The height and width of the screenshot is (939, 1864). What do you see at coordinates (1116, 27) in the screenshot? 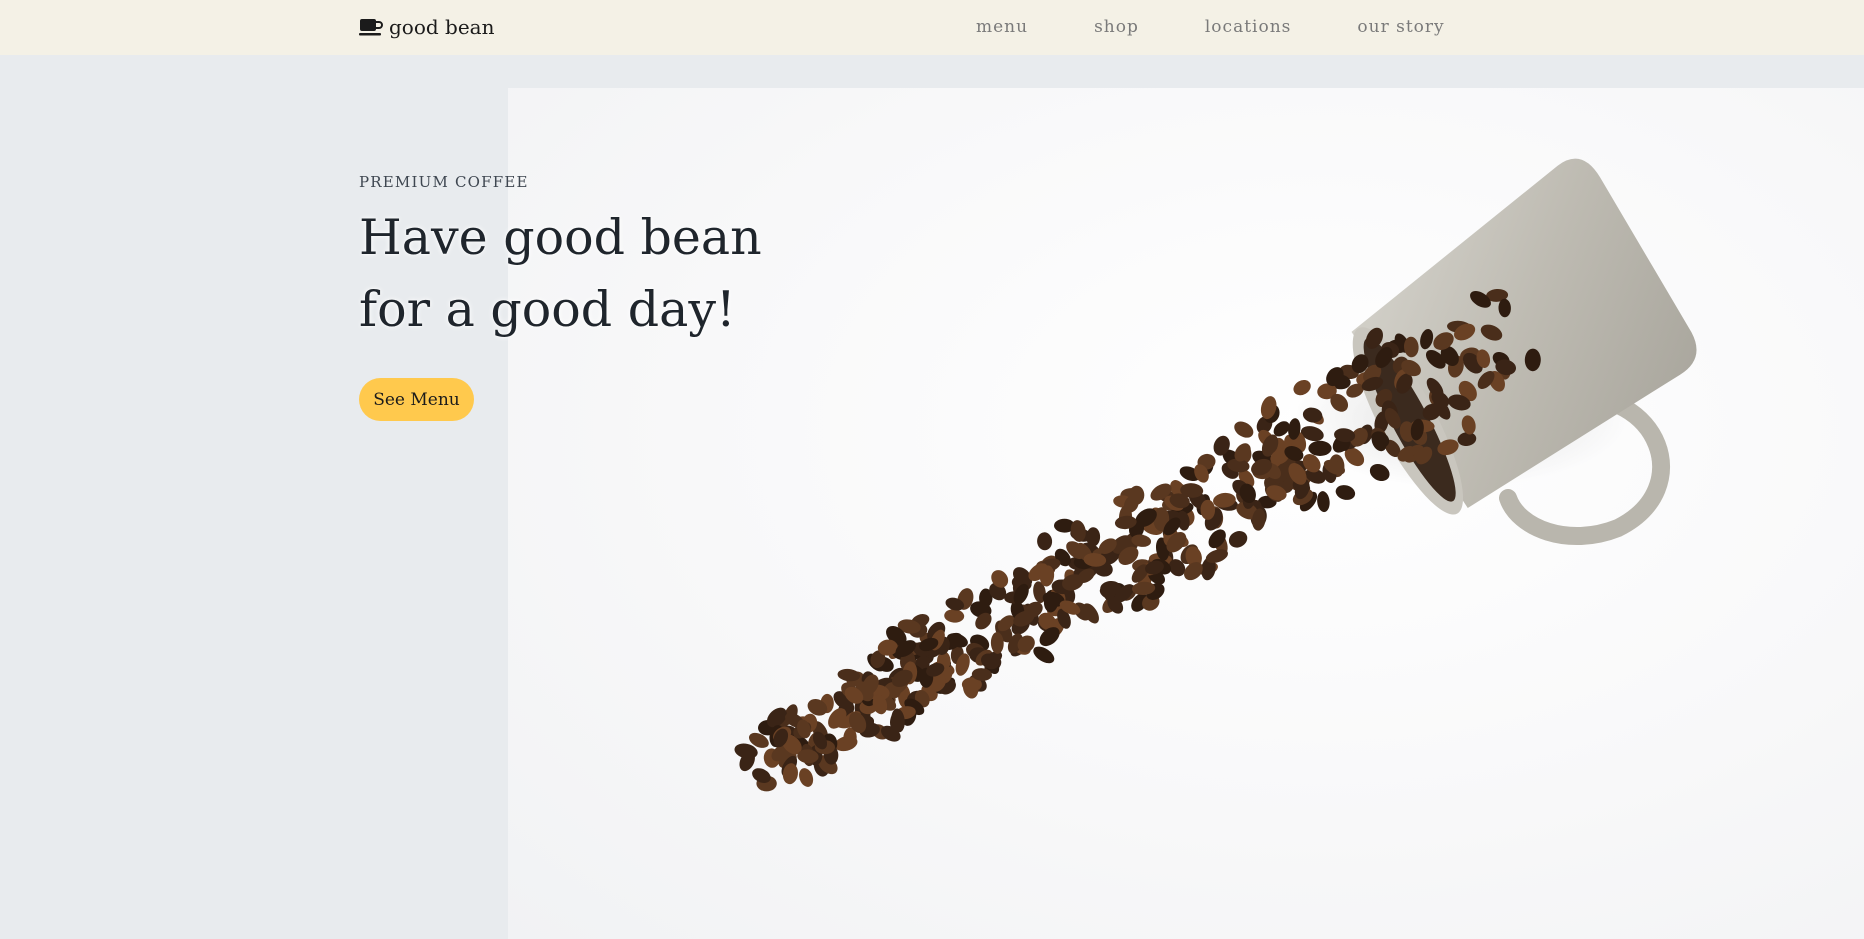
I see `nav-link-shop: shop` at bounding box center [1116, 27].